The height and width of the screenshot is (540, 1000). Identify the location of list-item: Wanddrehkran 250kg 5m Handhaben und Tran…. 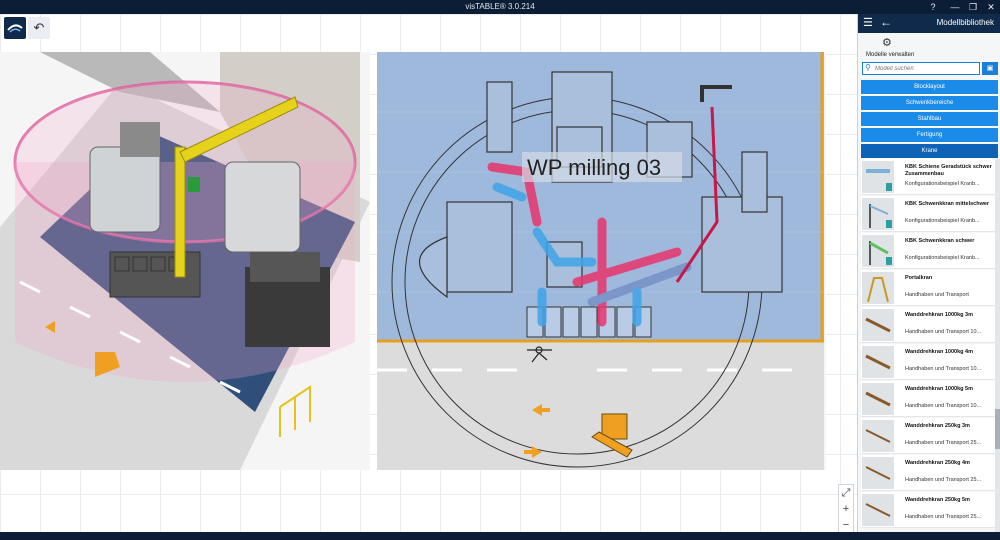
(928, 510).